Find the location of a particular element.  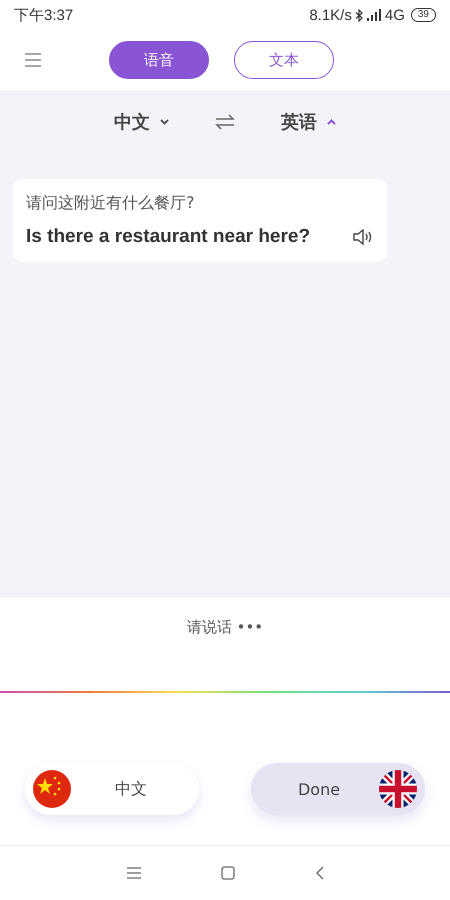

signal-icon is located at coordinates (374, 15).